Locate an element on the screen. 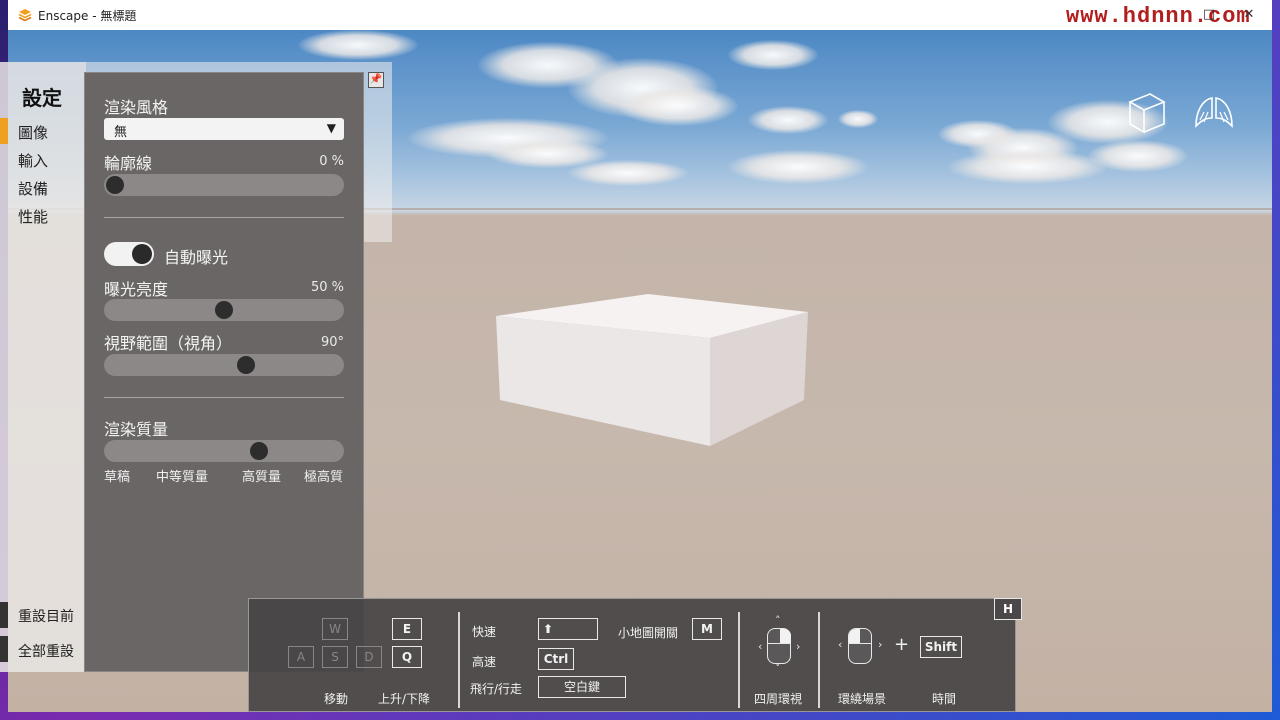  fast-label: 快速 is located at coordinates (484, 632).